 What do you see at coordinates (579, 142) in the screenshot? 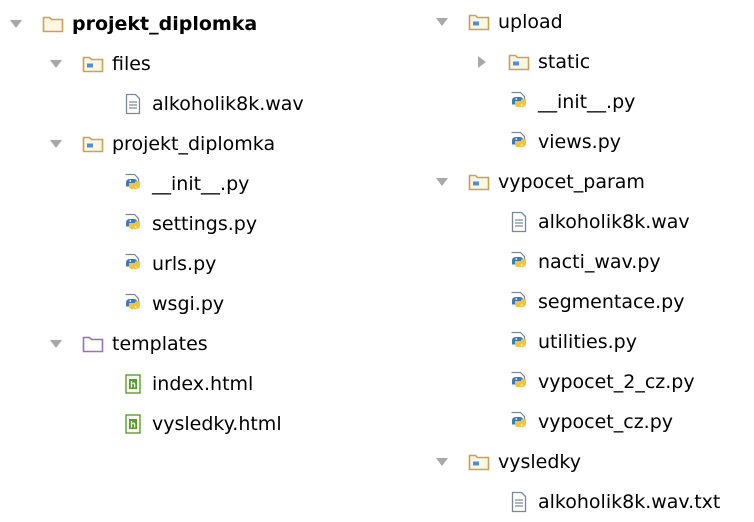
I see `tree-item-label: views.py` at bounding box center [579, 142].